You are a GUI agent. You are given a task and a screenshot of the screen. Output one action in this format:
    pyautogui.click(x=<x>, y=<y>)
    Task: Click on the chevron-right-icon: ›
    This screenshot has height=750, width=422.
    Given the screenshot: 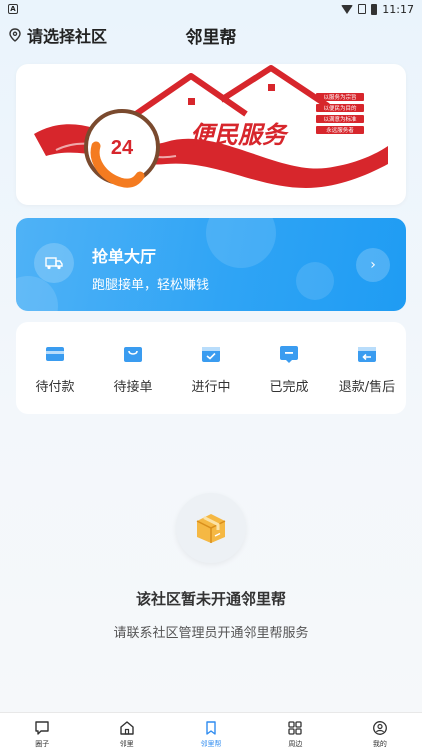 What is the action you would take?
    pyautogui.click(x=373, y=265)
    